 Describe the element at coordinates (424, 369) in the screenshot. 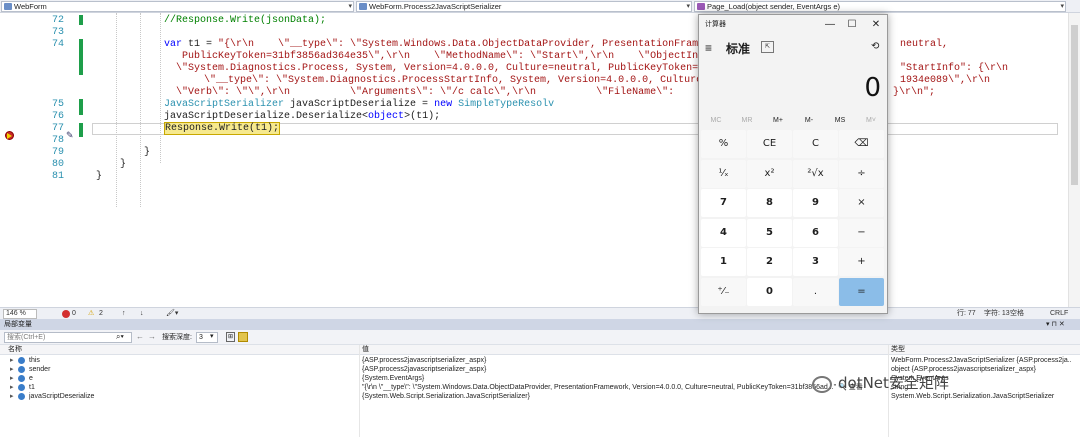

I see `variable-value: {ASP.process2javascriptserializer_aspx}` at that location.